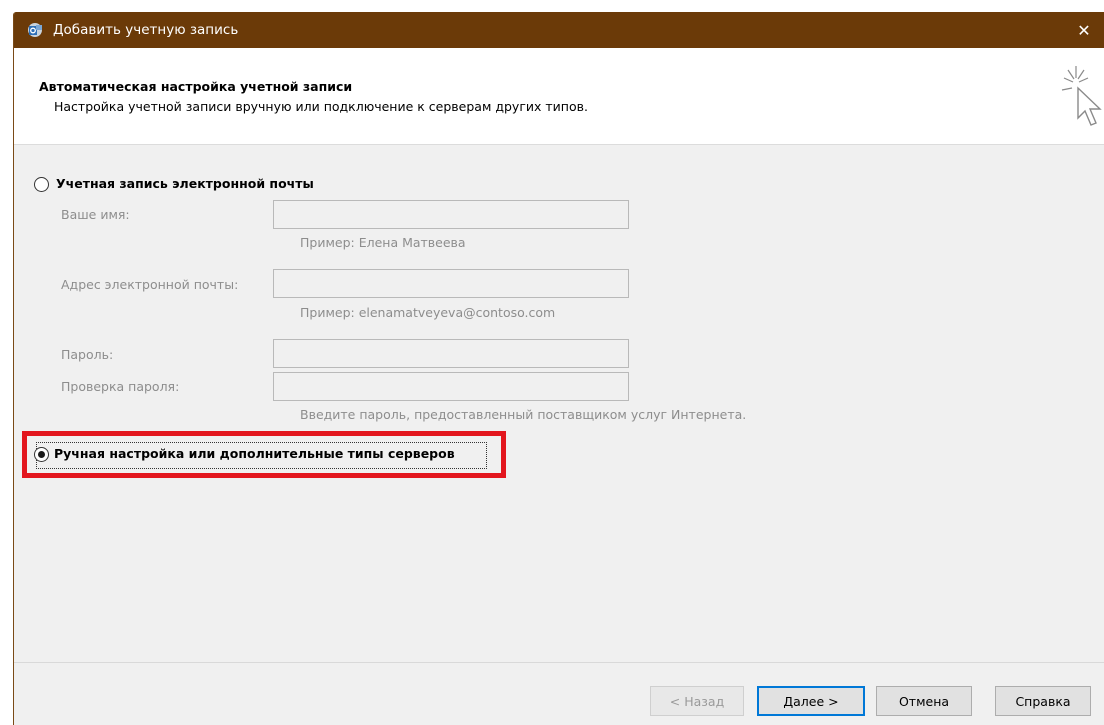 This screenshot has height=725, width=1104. I want to click on page-title: Автоматическая настройка учетной записи, so click(196, 86).